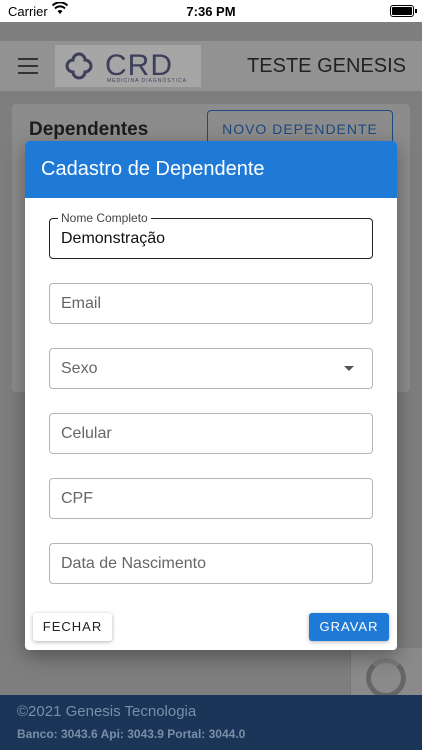  Describe the element at coordinates (86, 433) in the screenshot. I see `phone-field-placeholder: Celular` at that location.